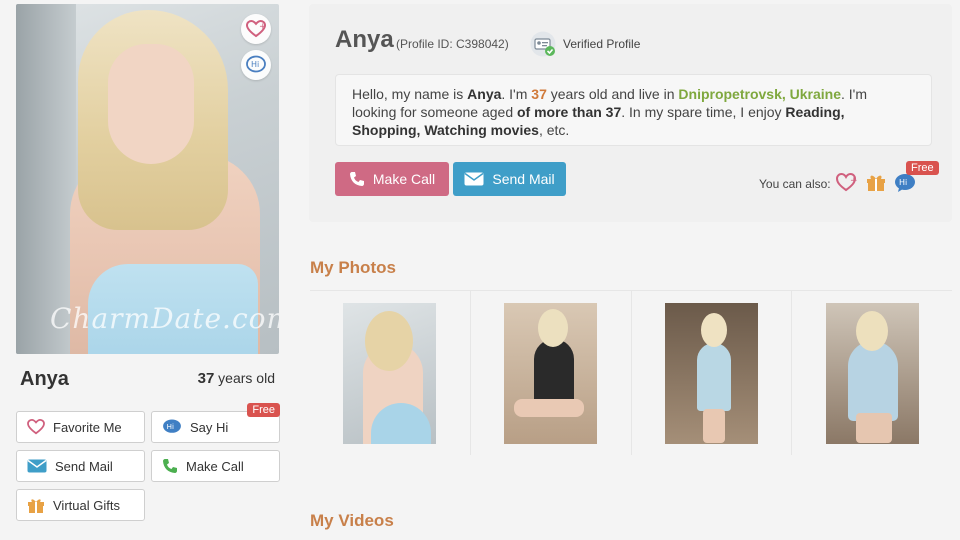 The height and width of the screenshot is (540, 960). What do you see at coordinates (404, 179) in the screenshot?
I see `make-call-label: Make Call` at bounding box center [404, 179].